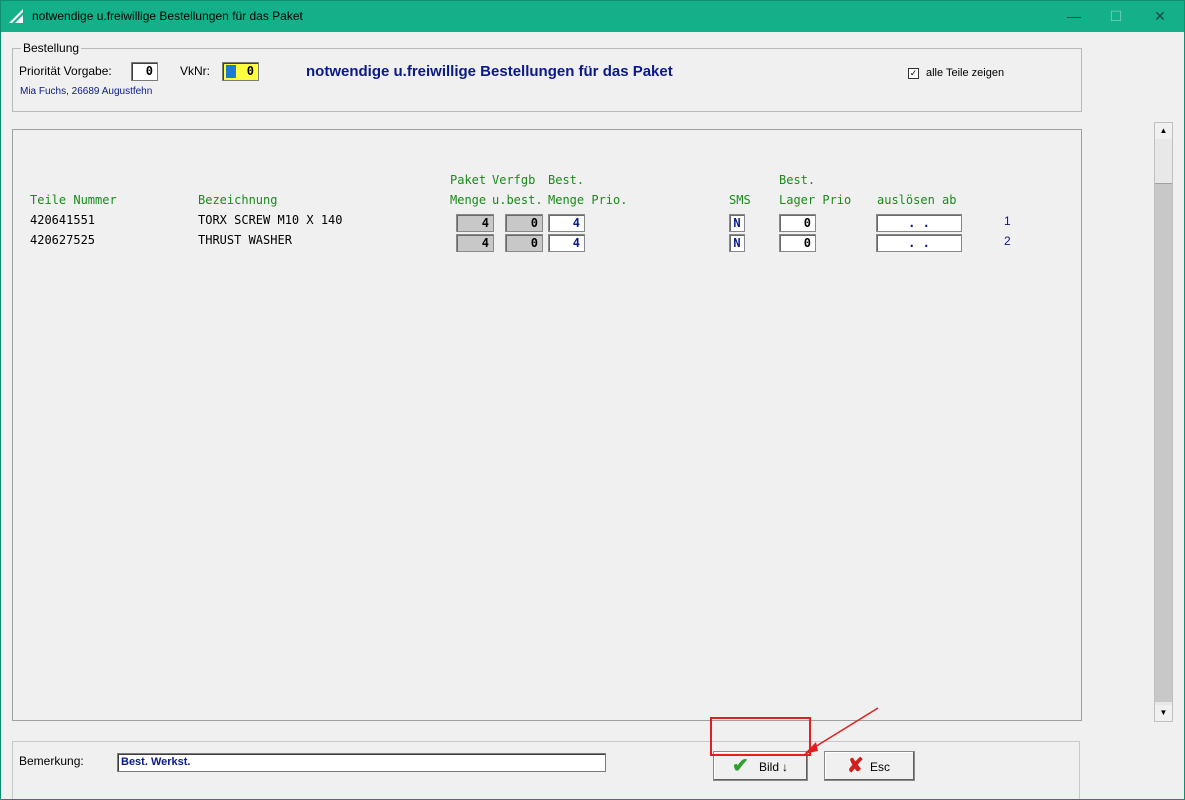  What do you see at coordinates (566, 180) in the screenshot?
I see `header-best: Best.` at bounding box center [566, 180].